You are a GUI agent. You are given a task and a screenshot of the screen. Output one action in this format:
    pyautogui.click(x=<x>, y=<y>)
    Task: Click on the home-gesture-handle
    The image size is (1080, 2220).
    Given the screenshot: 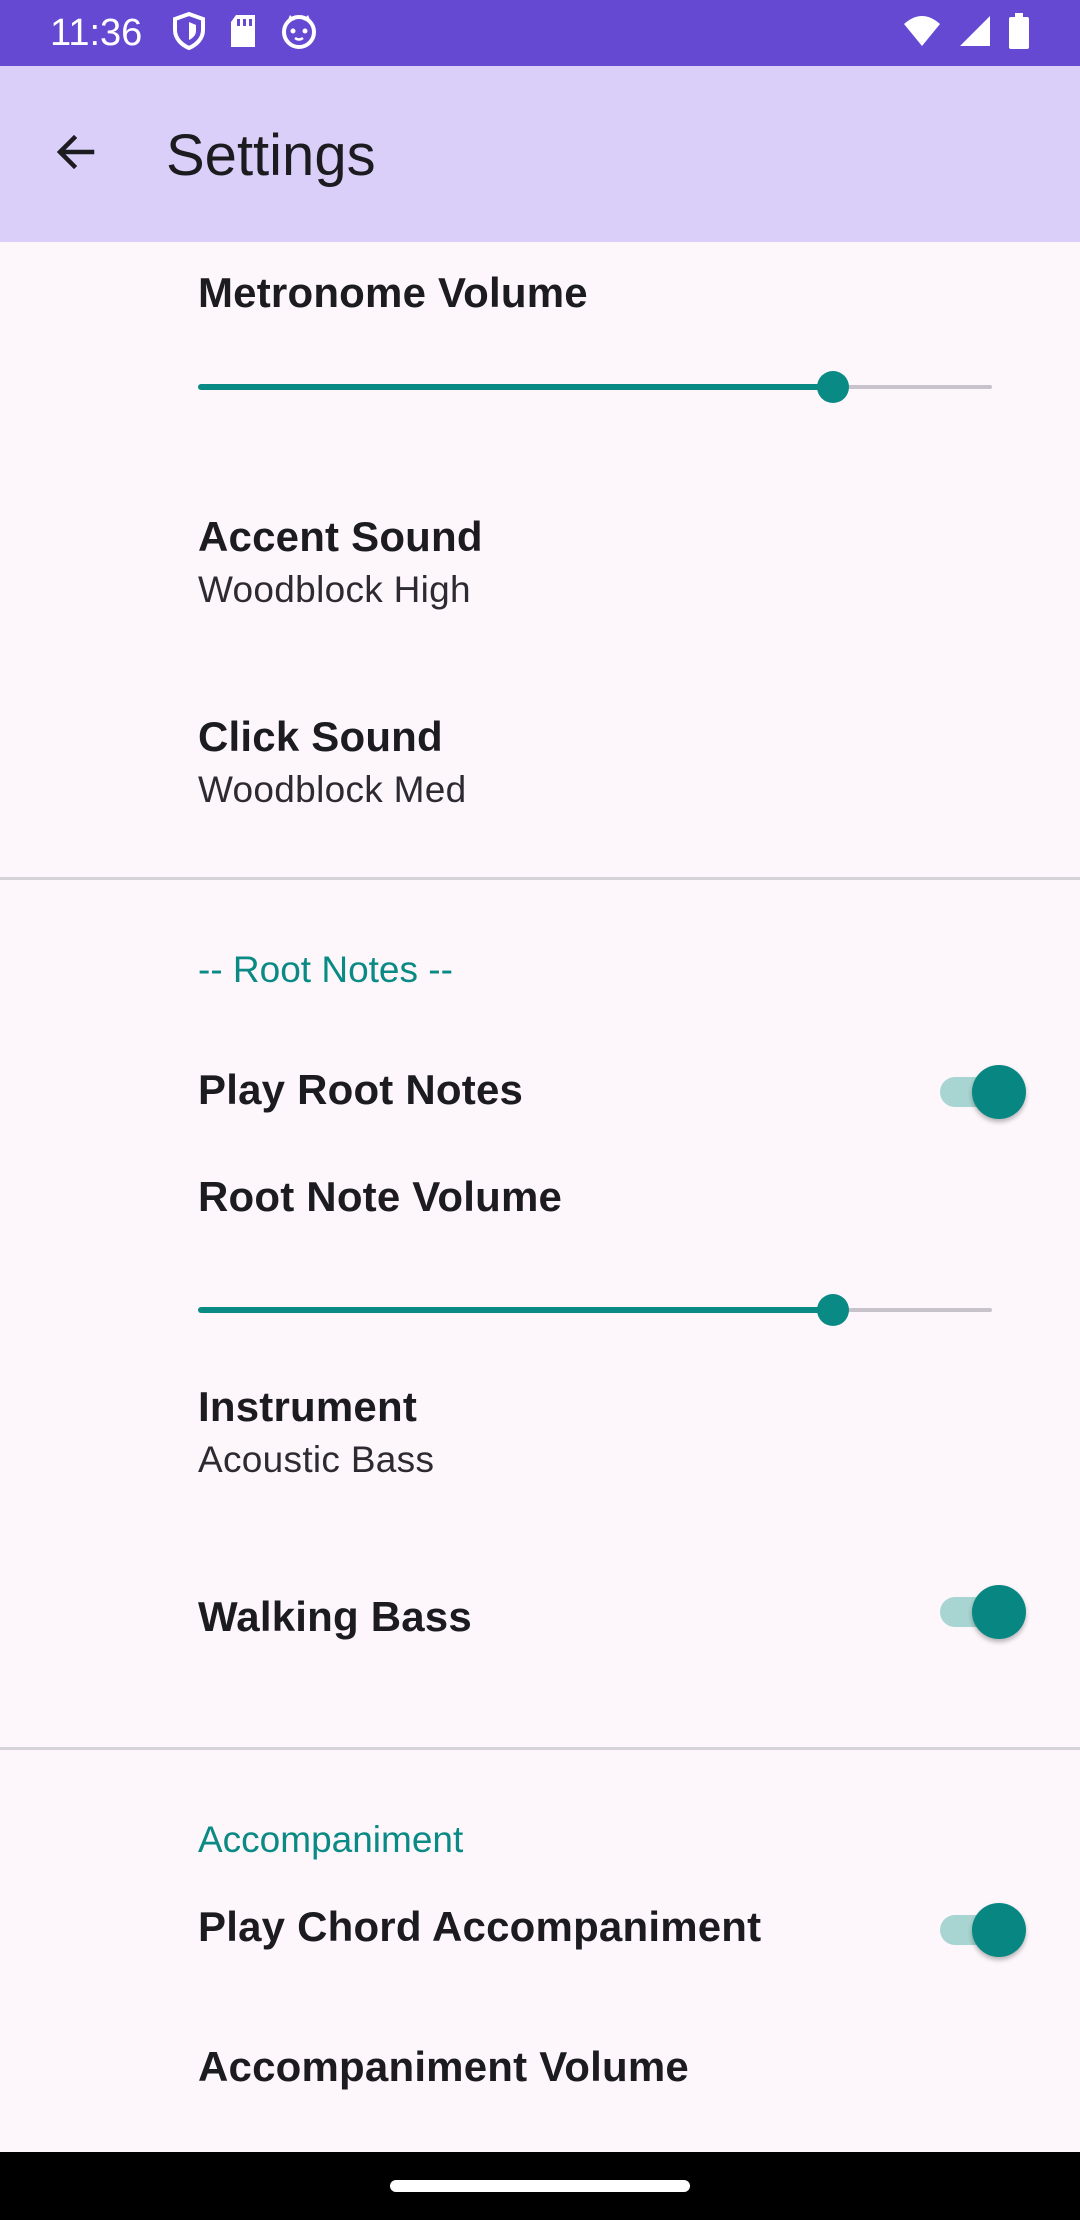 What is the action you would take?
    pyautogui.click(x=540, y=2186)
    